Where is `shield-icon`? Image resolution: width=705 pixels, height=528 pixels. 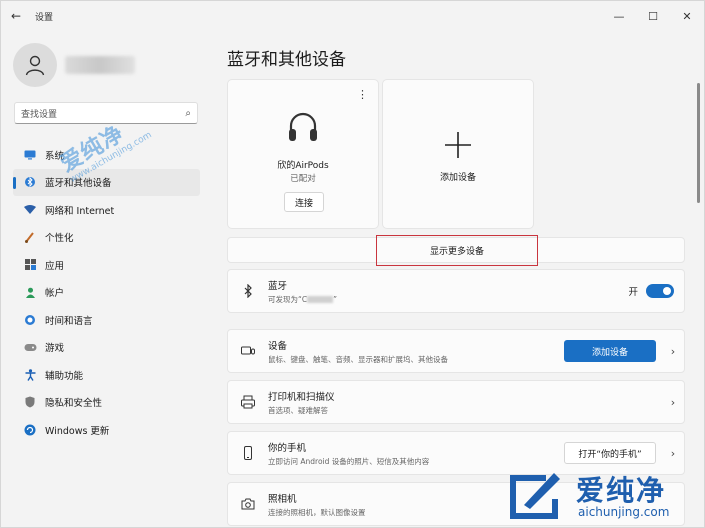
shield-icon is located at coordinates (30, 402).